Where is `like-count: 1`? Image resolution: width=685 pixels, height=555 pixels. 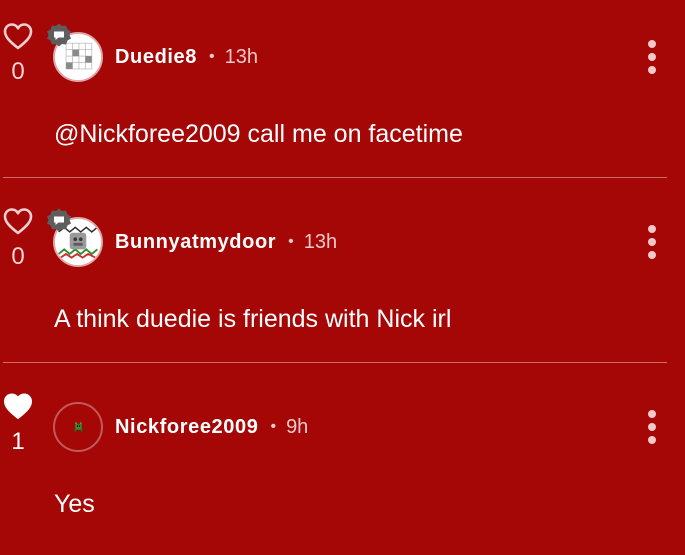 like-count: 1 is located at coordinates (18, 441).